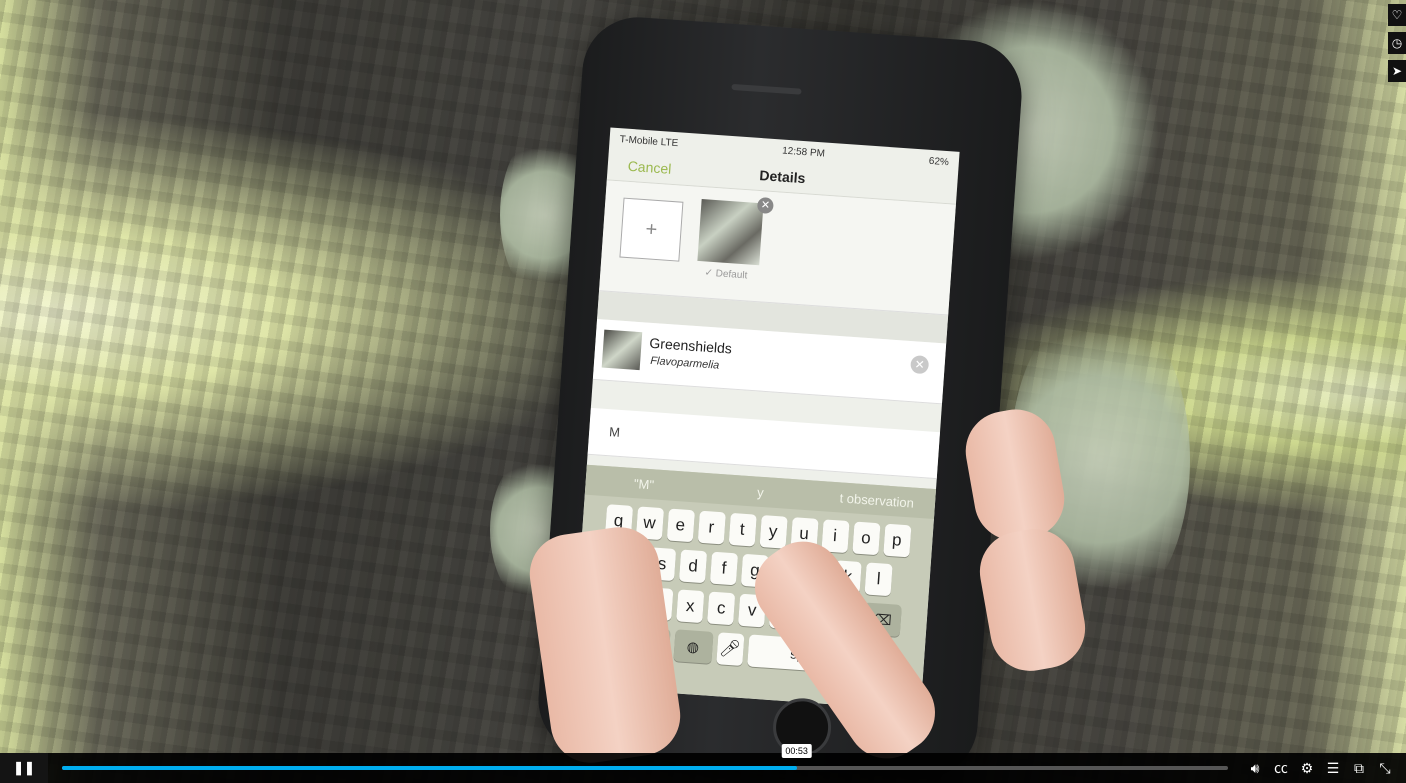 The image size is (1406, 783). Describe the element at coordinates (649, 167) in the screenshot. I see `cancel-button: Cancel` at that location.